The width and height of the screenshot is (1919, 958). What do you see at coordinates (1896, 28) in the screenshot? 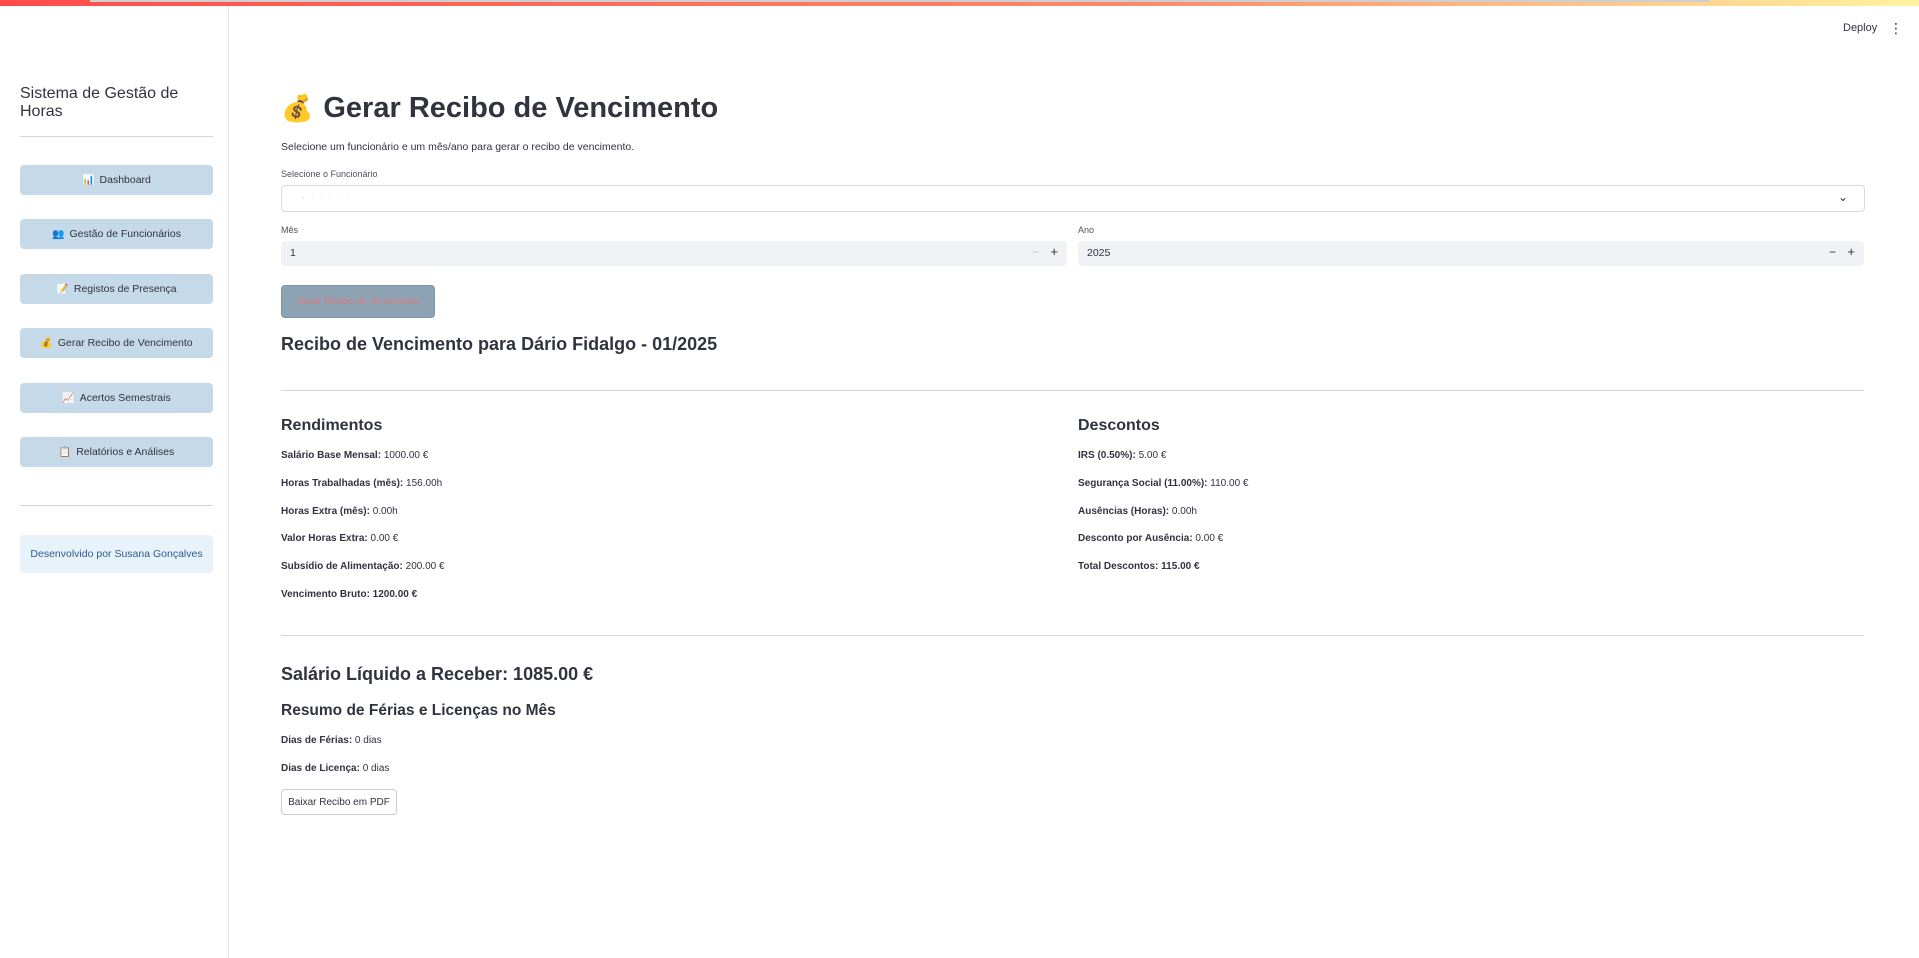
I see `kebab-menu-icon: ⋮` at bounding box center [1896, 28].